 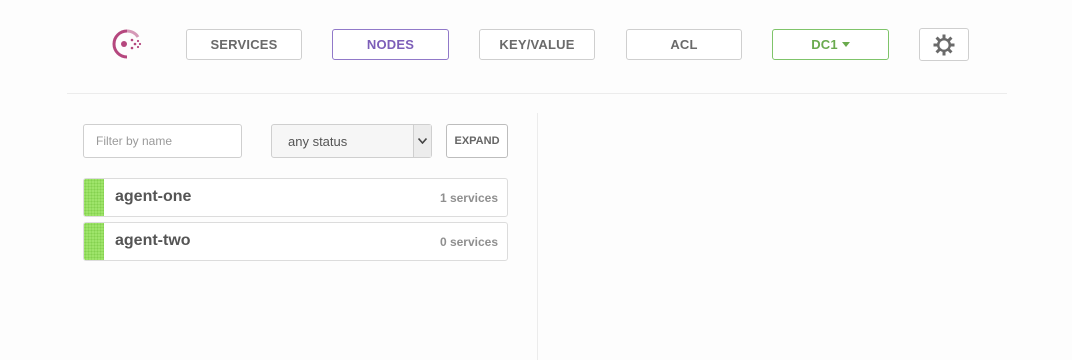 What do you see at coordinates (295, 197) in the screenshot?
I see `node-row-agent-one: agent-one 1 services` at bounding box center [295, 197].